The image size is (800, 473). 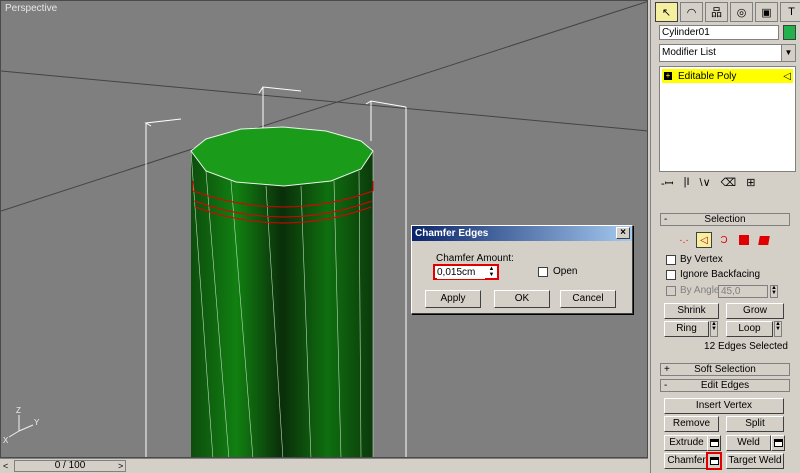 I want to click on subobject-level-icons: ·.· ◁ Ɔ, so click(x=724, y=240).